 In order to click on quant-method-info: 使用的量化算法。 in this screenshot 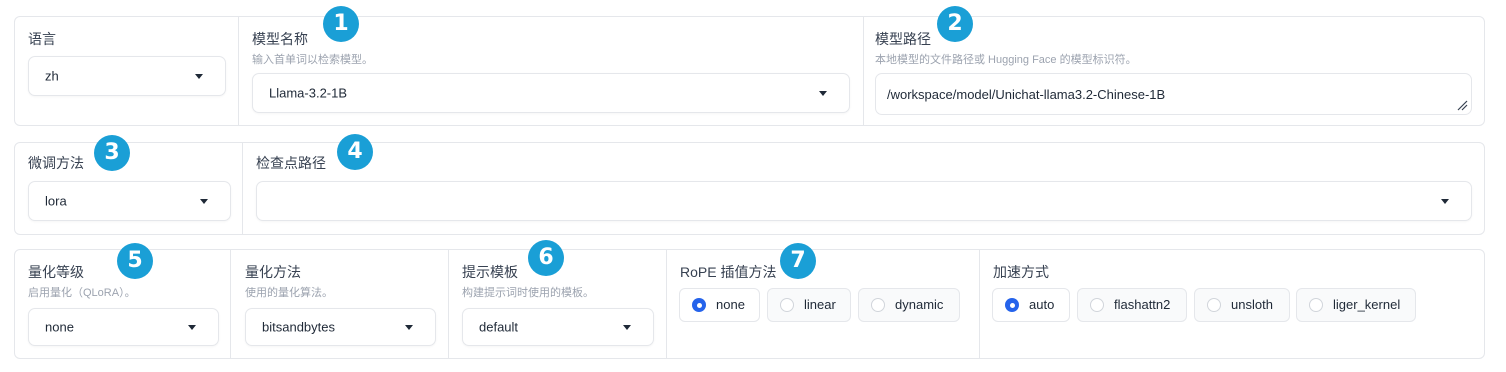, I will do `click(289, 293)`.